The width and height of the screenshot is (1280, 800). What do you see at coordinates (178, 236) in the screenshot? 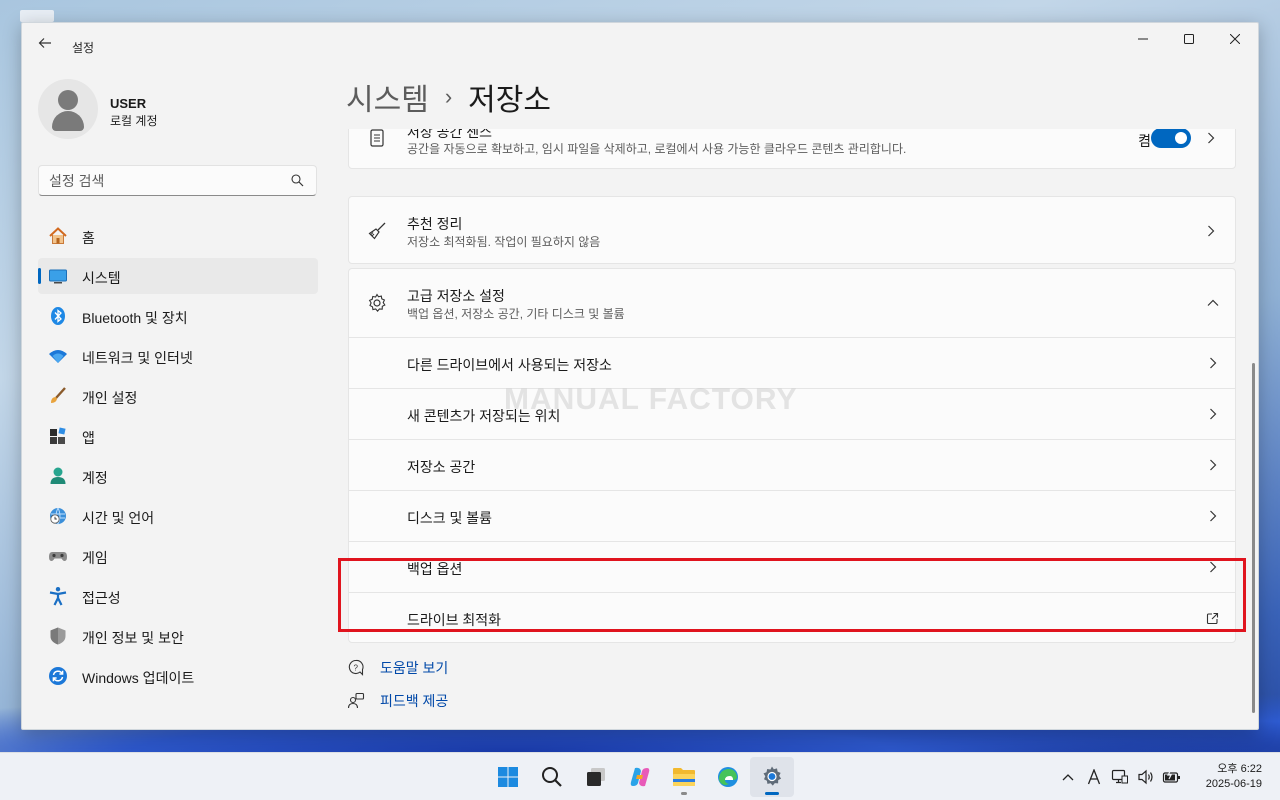
I see `sidebar-item-home: 홈` at bounding box center [178, 236].